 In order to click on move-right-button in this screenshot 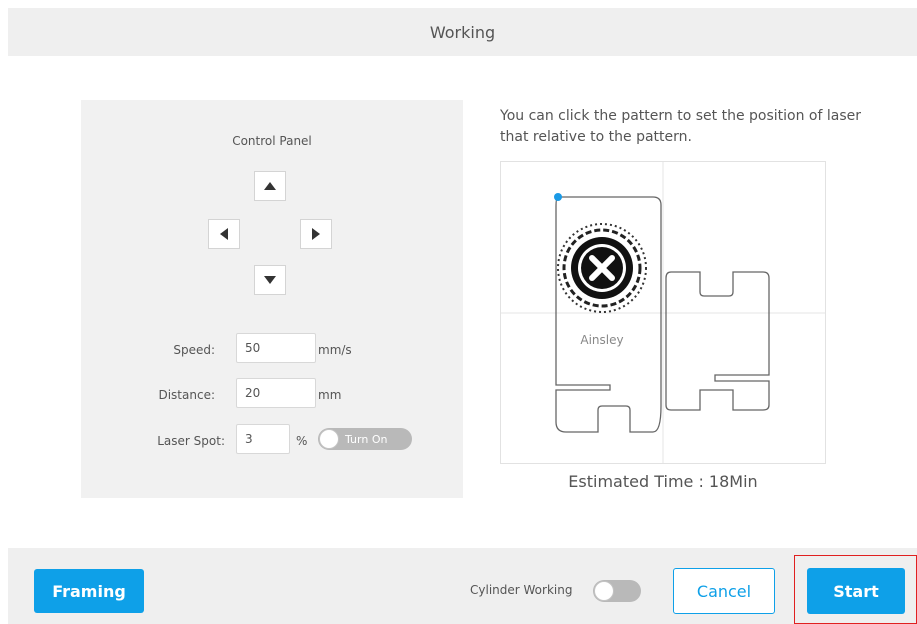, I will do `click(316, 234)`.